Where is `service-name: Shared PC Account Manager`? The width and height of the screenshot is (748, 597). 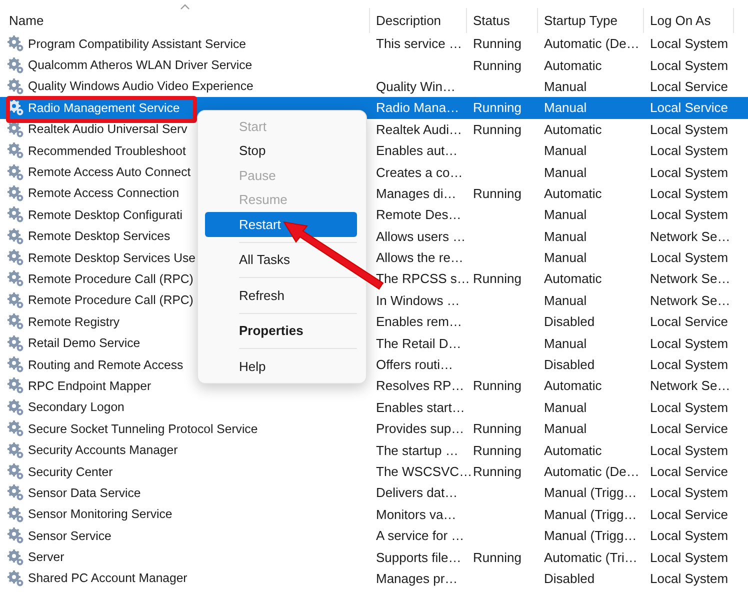
service-name: Shared PC Account Manager is located at coordinates (108, 578).